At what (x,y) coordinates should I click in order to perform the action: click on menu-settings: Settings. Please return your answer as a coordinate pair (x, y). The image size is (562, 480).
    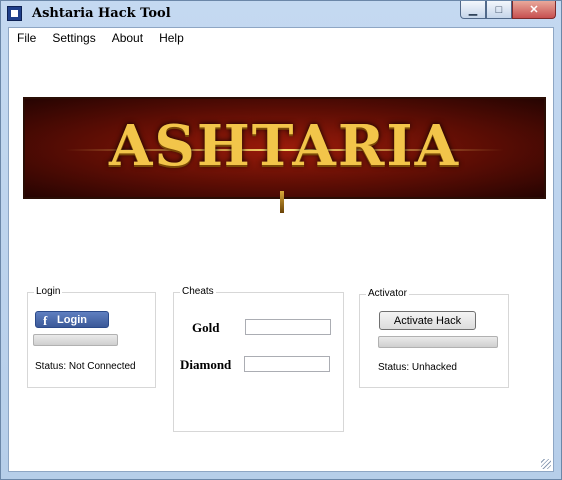
    Looking at the image, I should click on (73, 38).